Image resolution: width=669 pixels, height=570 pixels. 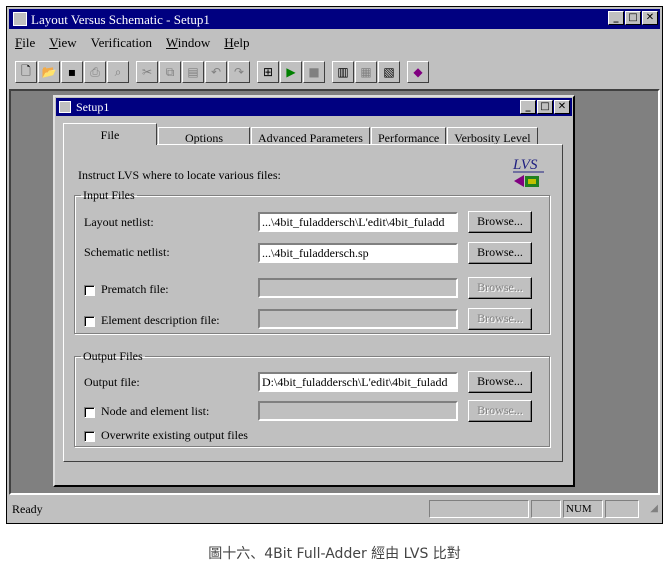 What do you see at coordinates (358, 222) in the screenshot?
I see `layout-netlist-field: ...\4bit_fuladdersch\L'edit\4bit_fuladd` at bounding box center [358, 222].